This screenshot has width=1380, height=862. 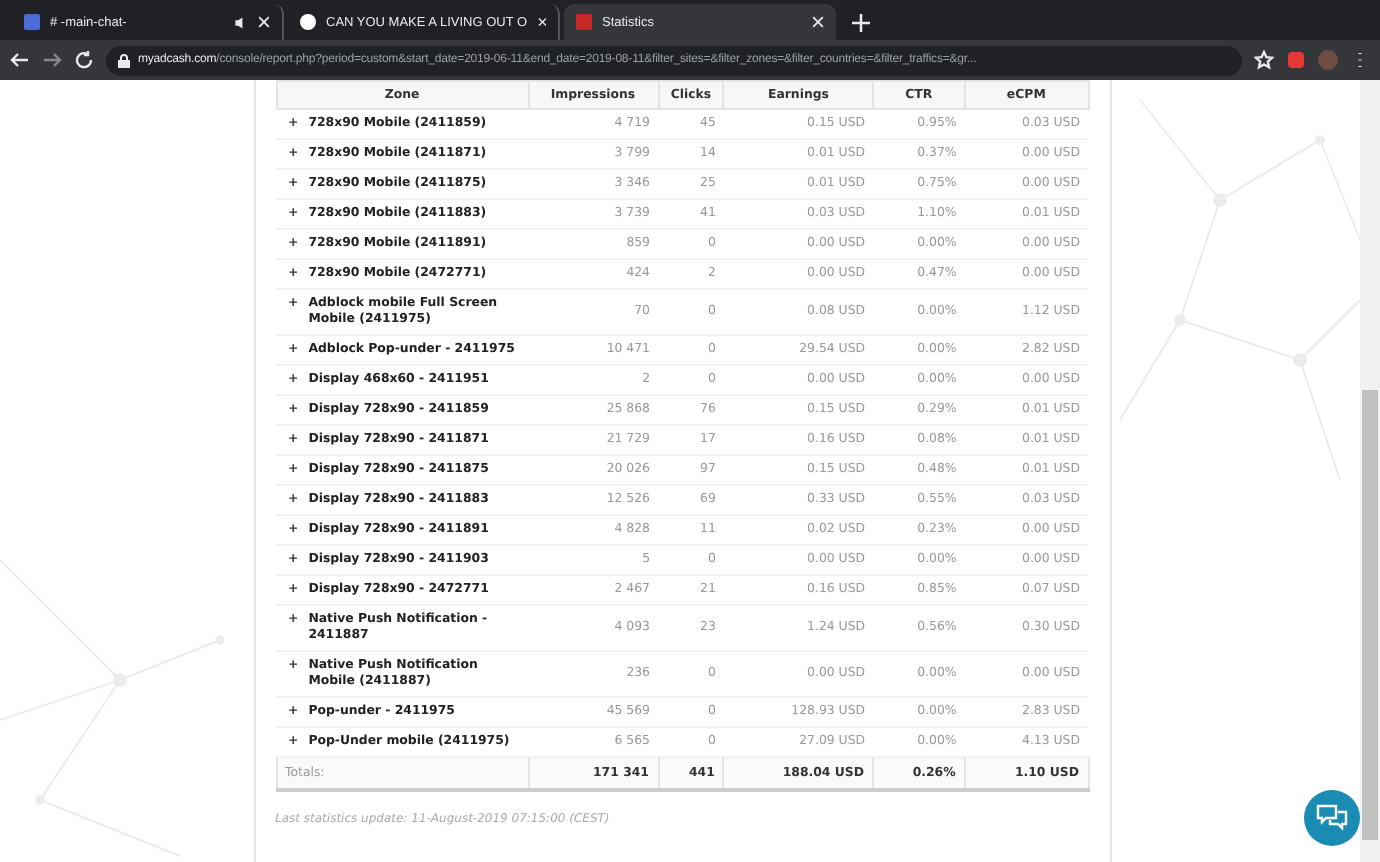 What do you see at coordinates (124, 60) in the screenshot?
I see `lock-icon` at bounding box center [124, 60].